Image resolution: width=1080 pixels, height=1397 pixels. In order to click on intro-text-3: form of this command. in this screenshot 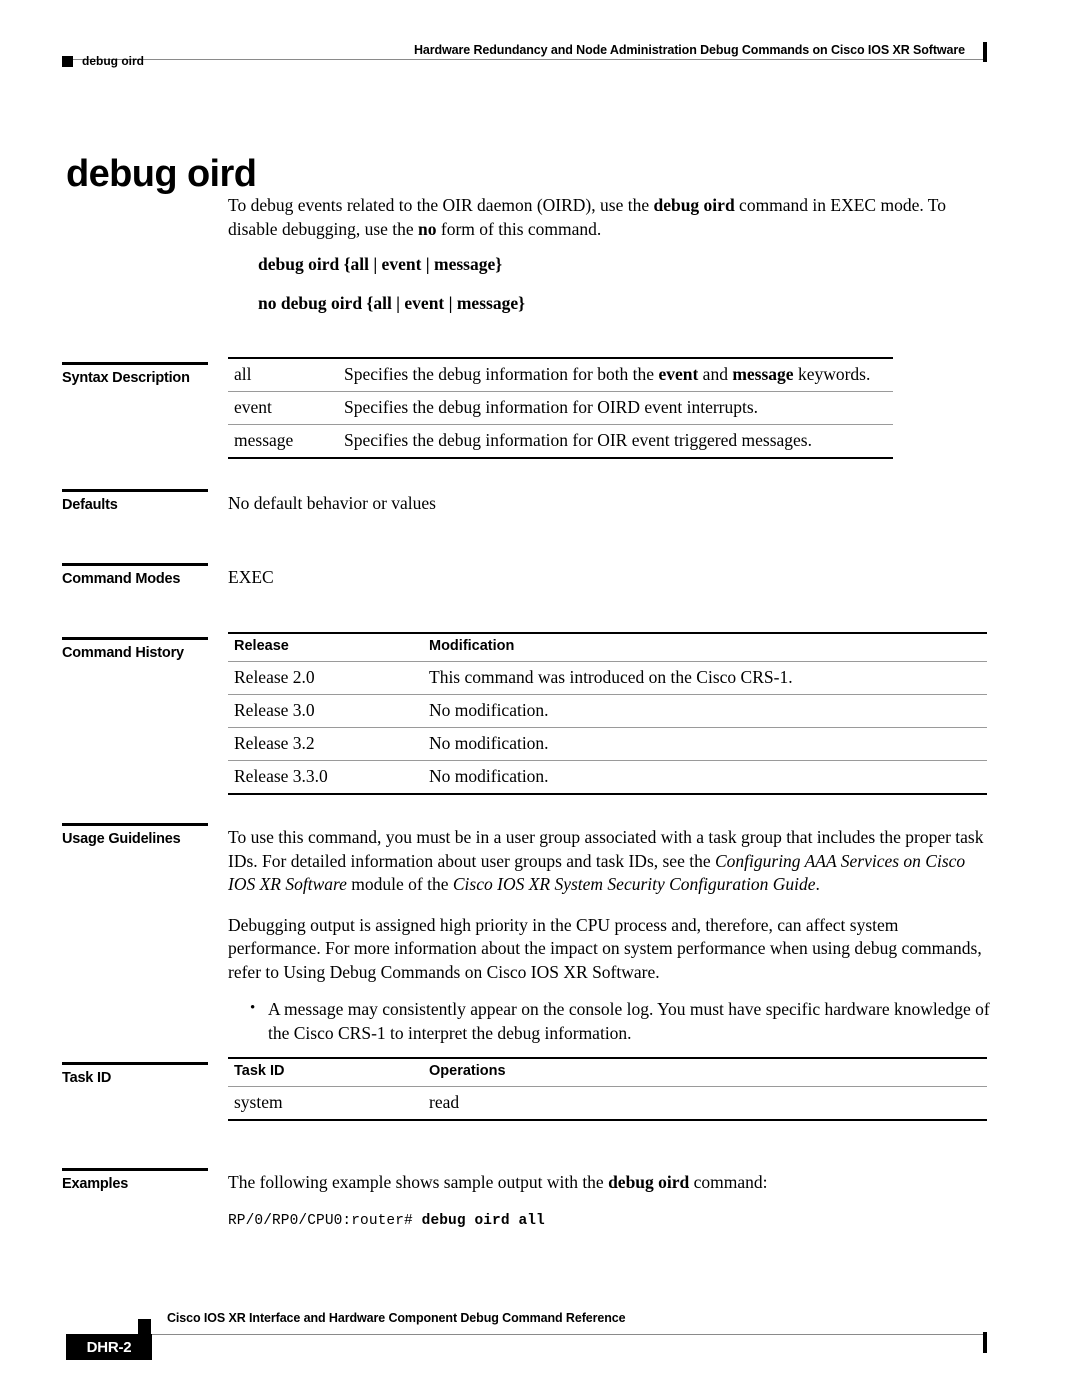, I will do `click(519, 228)`.